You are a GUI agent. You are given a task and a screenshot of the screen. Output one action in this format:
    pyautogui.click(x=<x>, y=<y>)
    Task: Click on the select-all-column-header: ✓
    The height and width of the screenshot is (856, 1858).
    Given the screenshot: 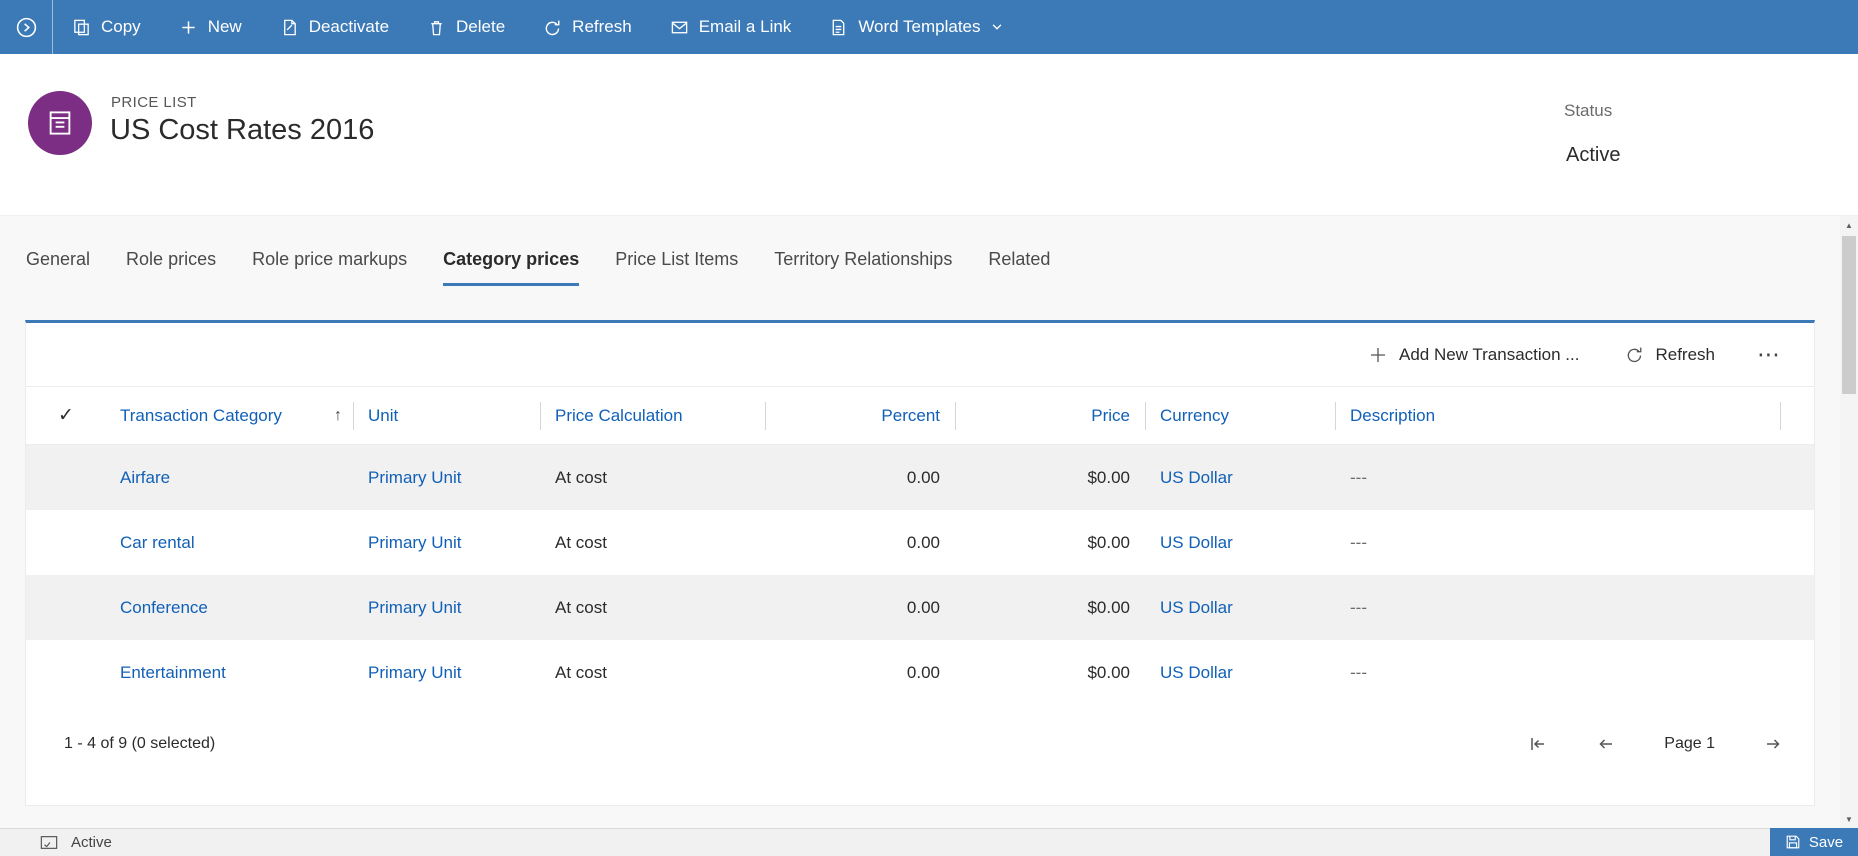 What is the action you would take?
    pyautogui.click(x=66, y=415)
    